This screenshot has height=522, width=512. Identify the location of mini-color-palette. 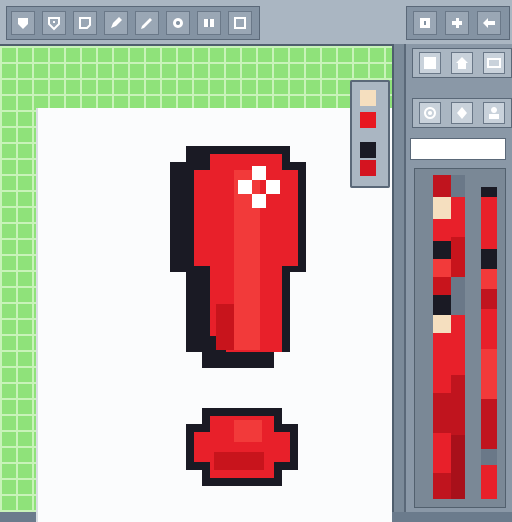
(370, 134).